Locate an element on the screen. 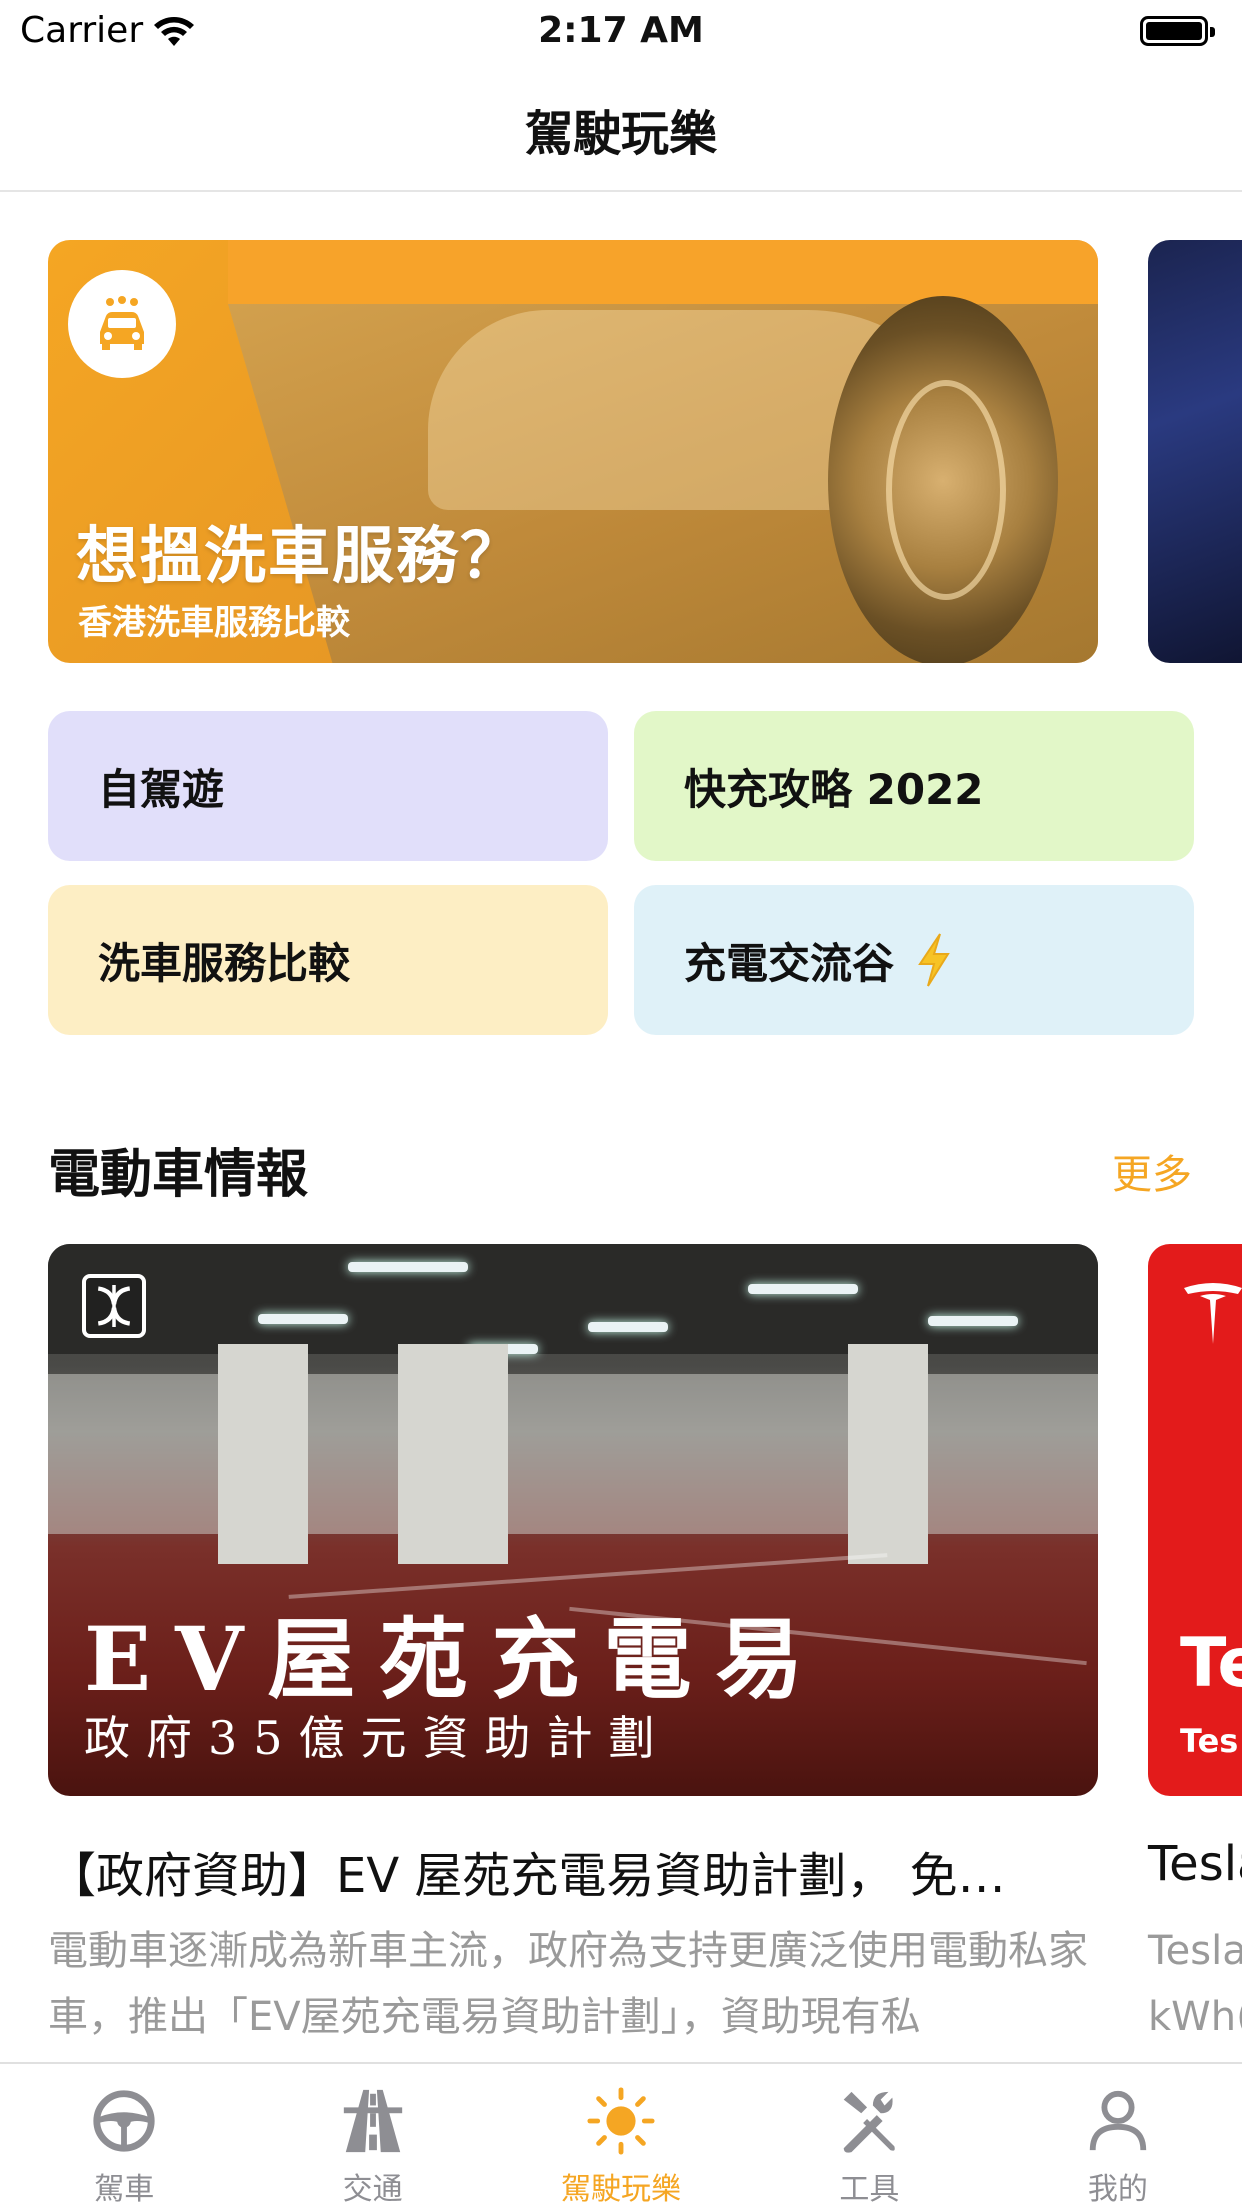 The width and height of the screenshot is (1242, 2208). carpark-wall is located at coordinates (573, 1454).